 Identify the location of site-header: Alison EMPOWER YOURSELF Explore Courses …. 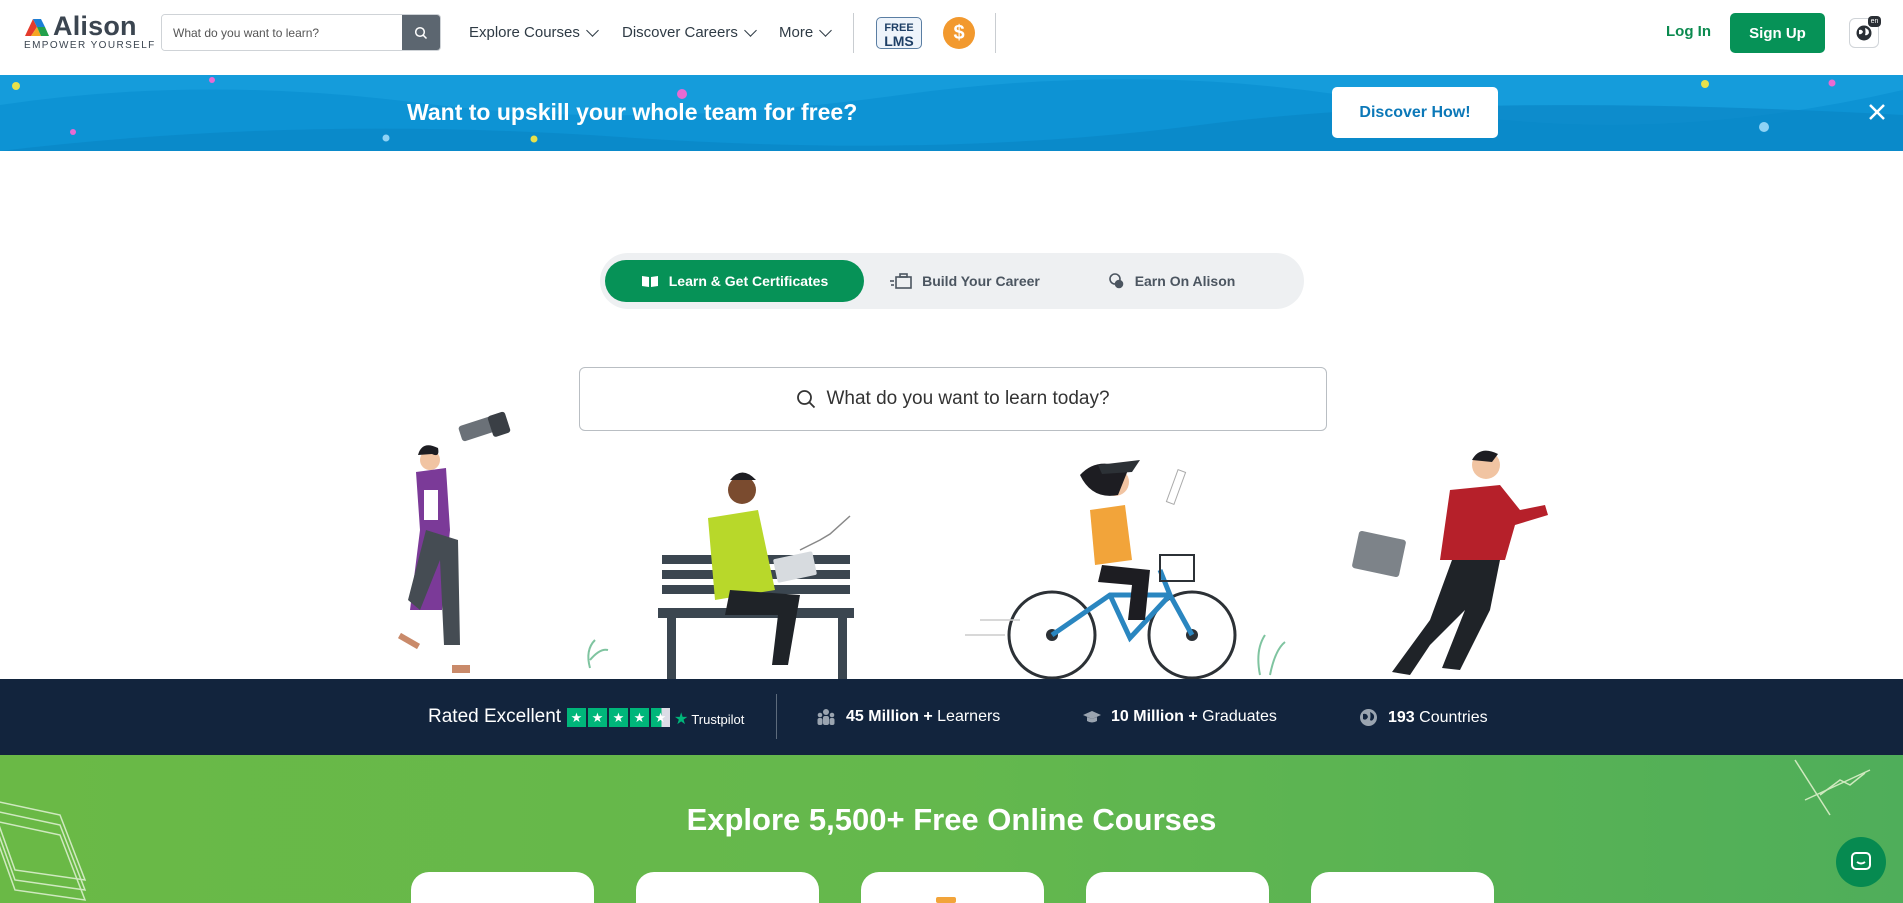
(951, 37).